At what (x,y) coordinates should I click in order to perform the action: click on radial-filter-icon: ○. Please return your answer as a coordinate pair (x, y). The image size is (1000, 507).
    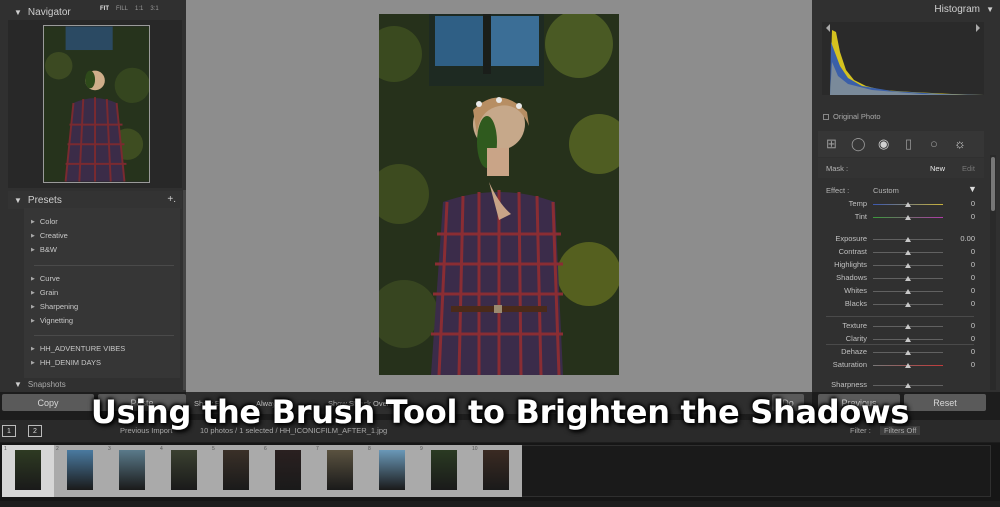
    Looking at the image, I should click on (934, 144).